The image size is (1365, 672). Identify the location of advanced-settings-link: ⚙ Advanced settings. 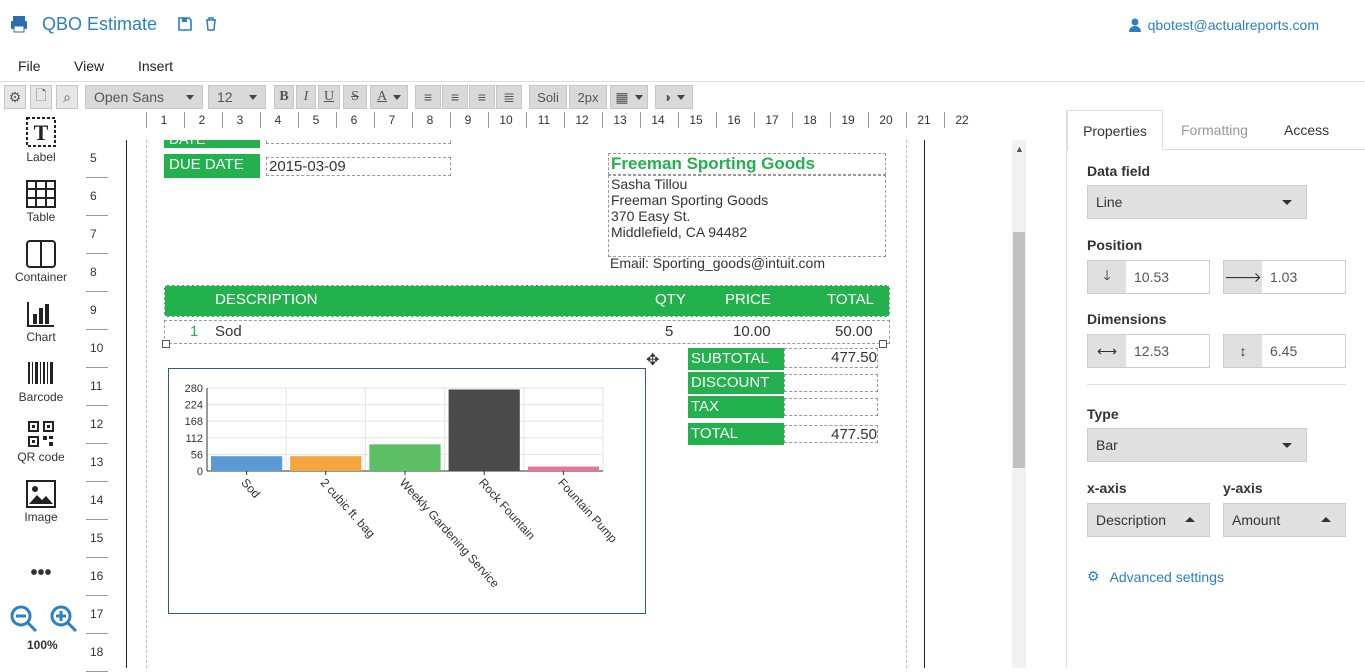
(1155, 576).